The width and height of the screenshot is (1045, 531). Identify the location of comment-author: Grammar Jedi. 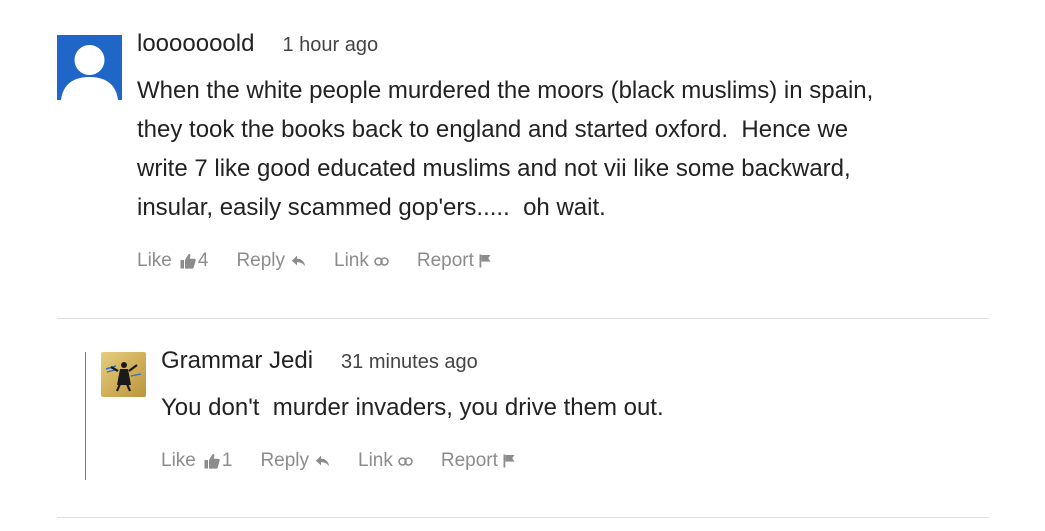
(237, 361).